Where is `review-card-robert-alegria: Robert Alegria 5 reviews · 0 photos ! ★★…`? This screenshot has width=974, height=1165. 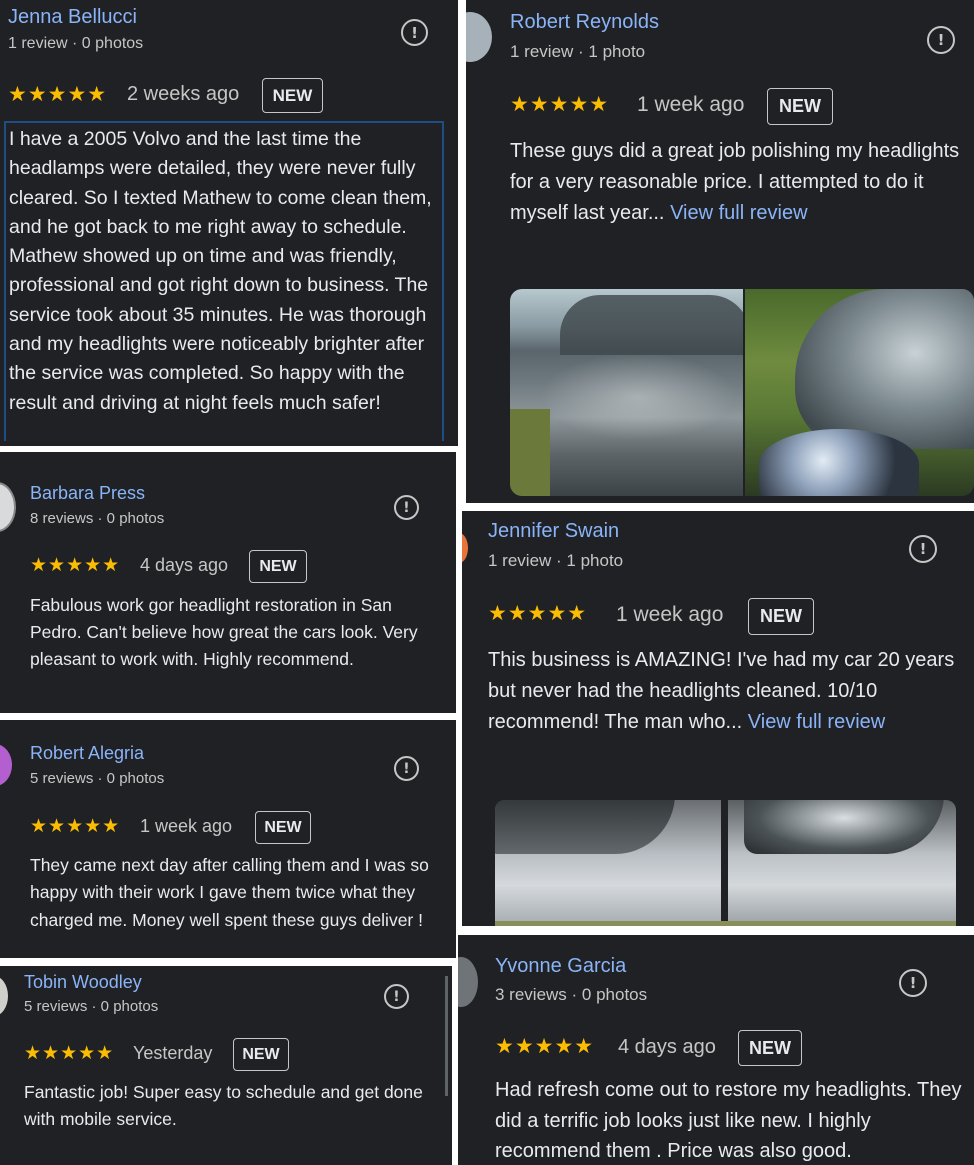
review-card-robert-alegria: Robert Alegria 5 reviews · 0 photos ! ★★… is located at coordinates (228, 839).